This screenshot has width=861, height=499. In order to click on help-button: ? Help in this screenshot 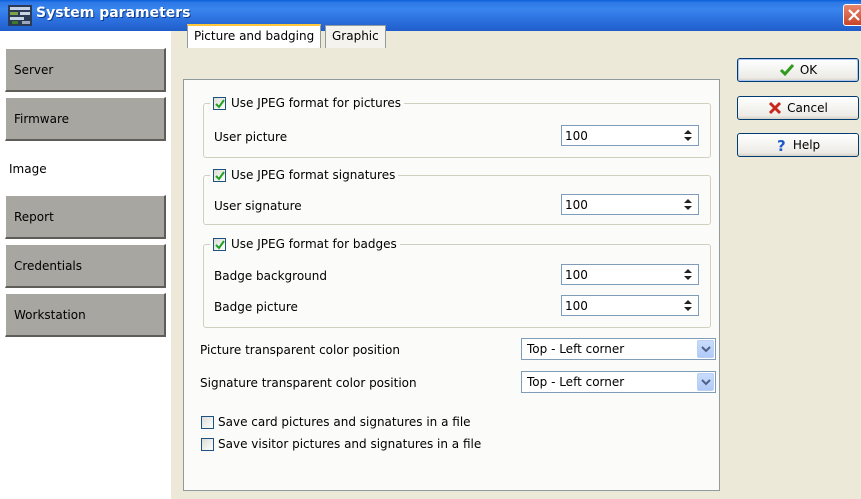, I will do `click(798, 145)`.